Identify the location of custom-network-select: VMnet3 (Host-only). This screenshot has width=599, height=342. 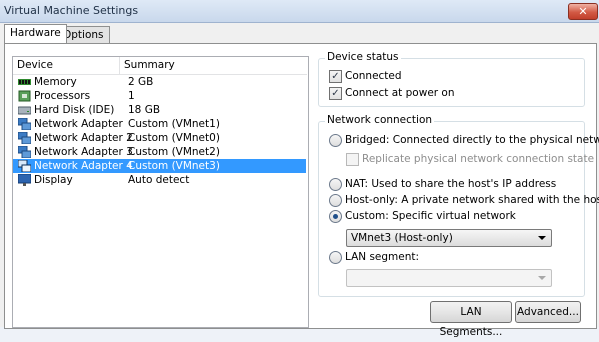
(449, 238).